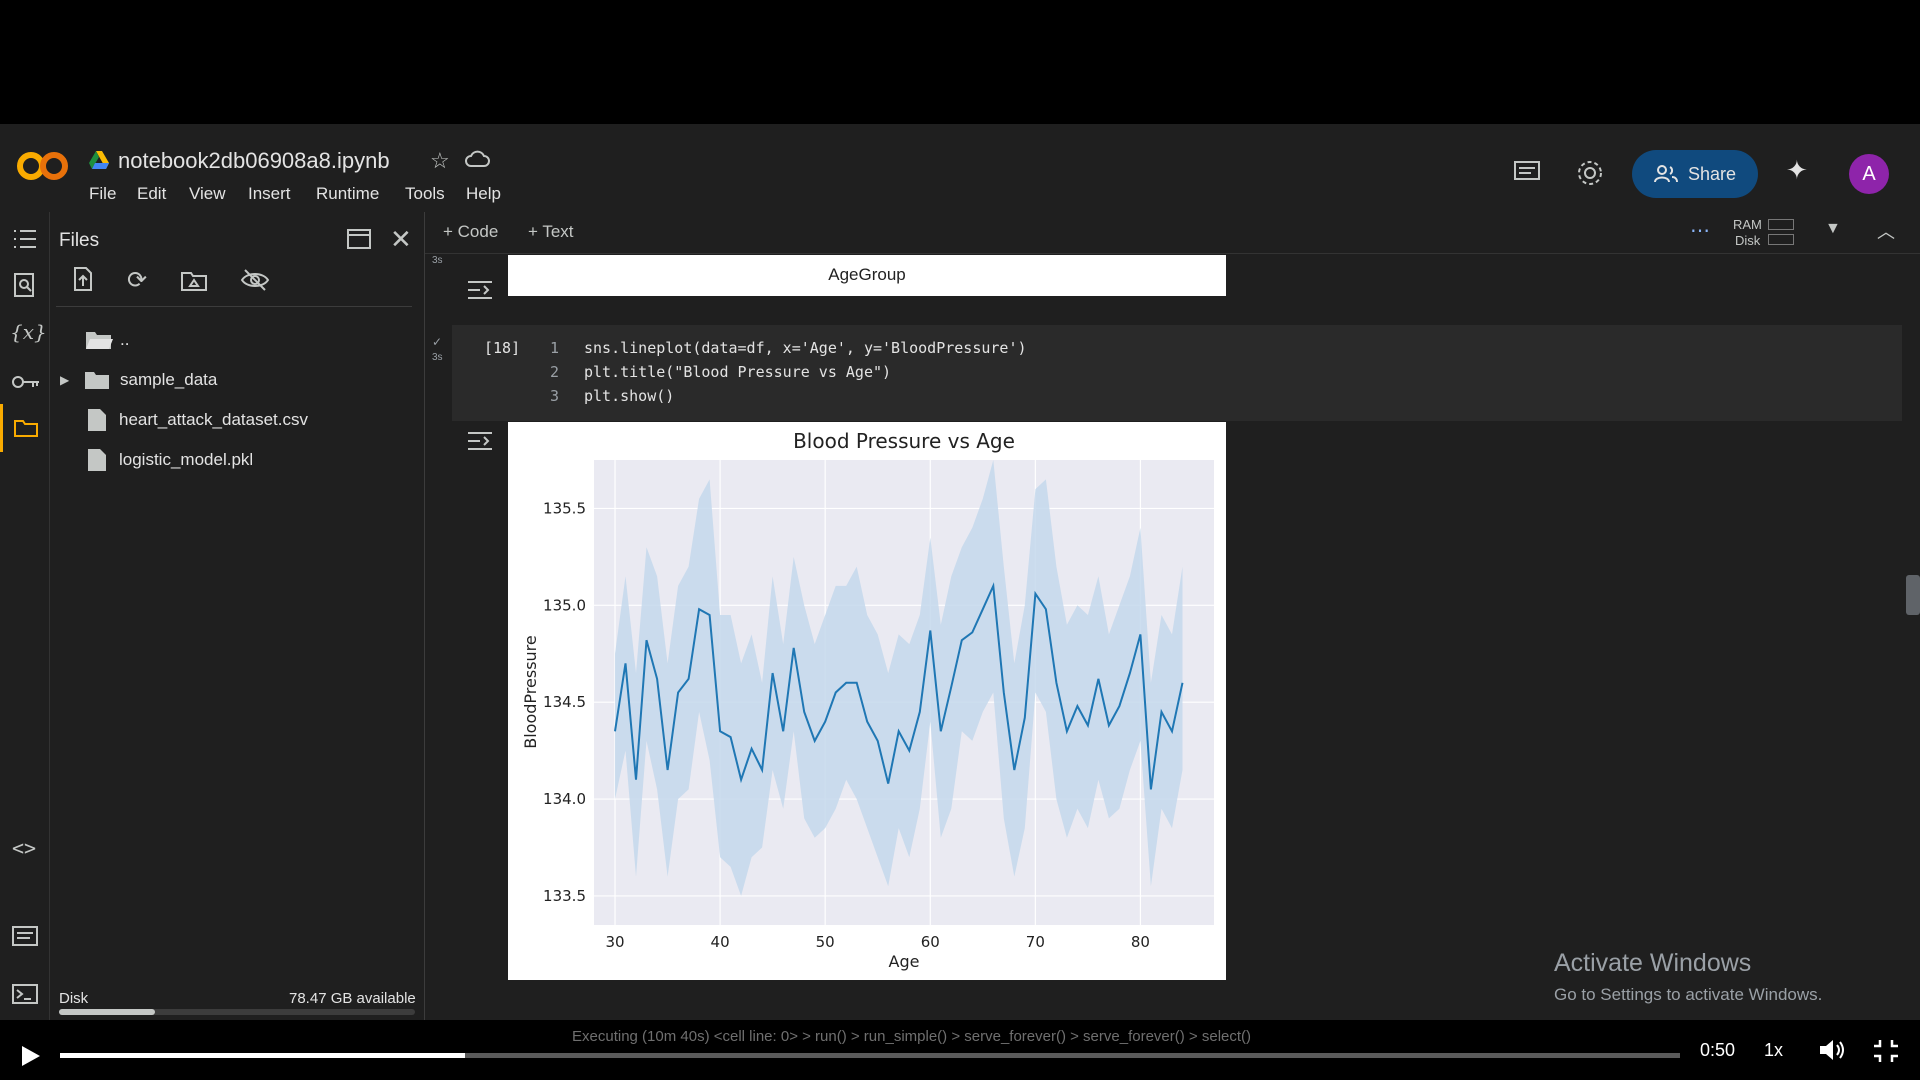 The width and height of the screenshot is (1920, 1080). Describe the element at coordinates (237, 1012) in the screenshot. I see `disk-usage-bar` at that location.